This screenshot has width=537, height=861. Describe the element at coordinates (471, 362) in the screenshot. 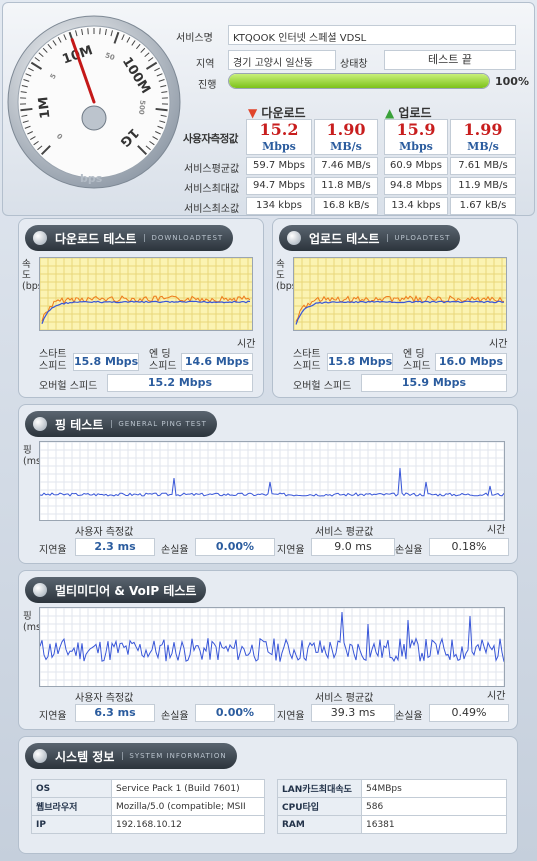

I see `upload-end-value: 16.0 Mbps` at that location.